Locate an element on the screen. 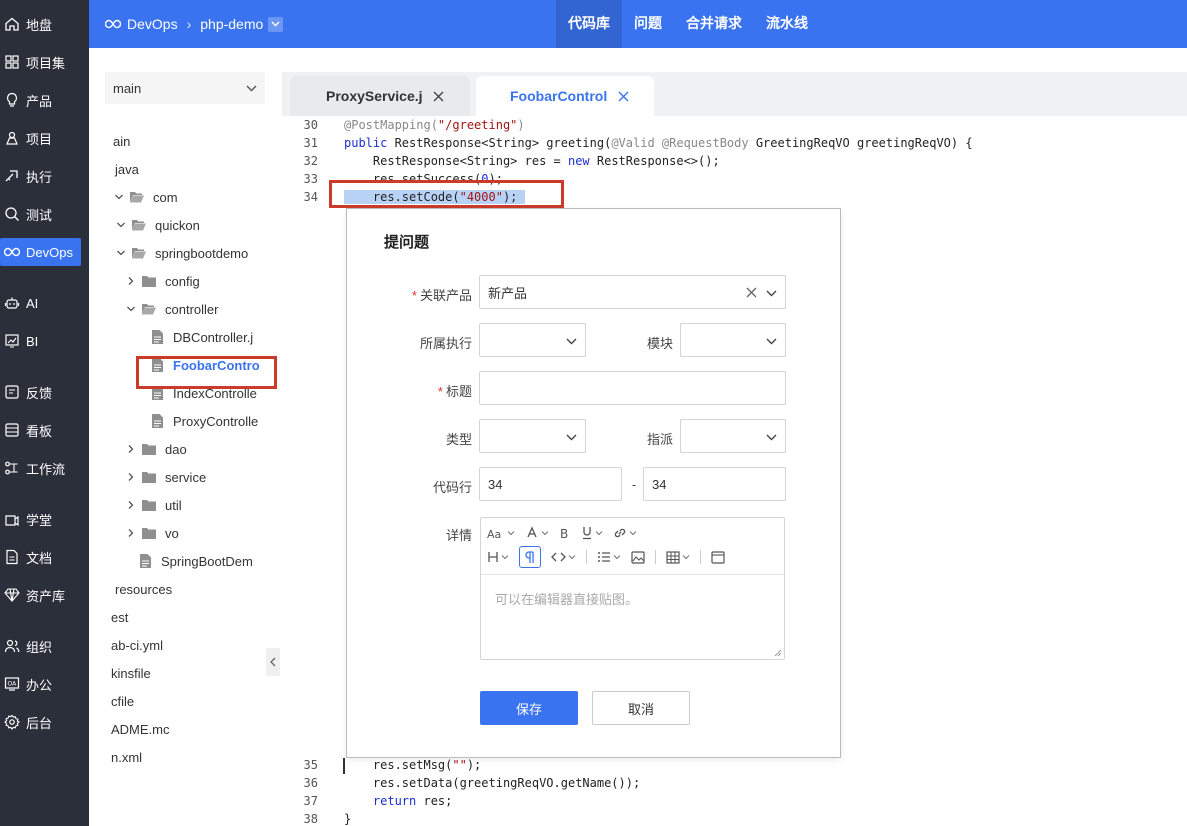 This screenshot has width=1187, height=826. tree-row-label: controller is located at coordinates (192, 309).